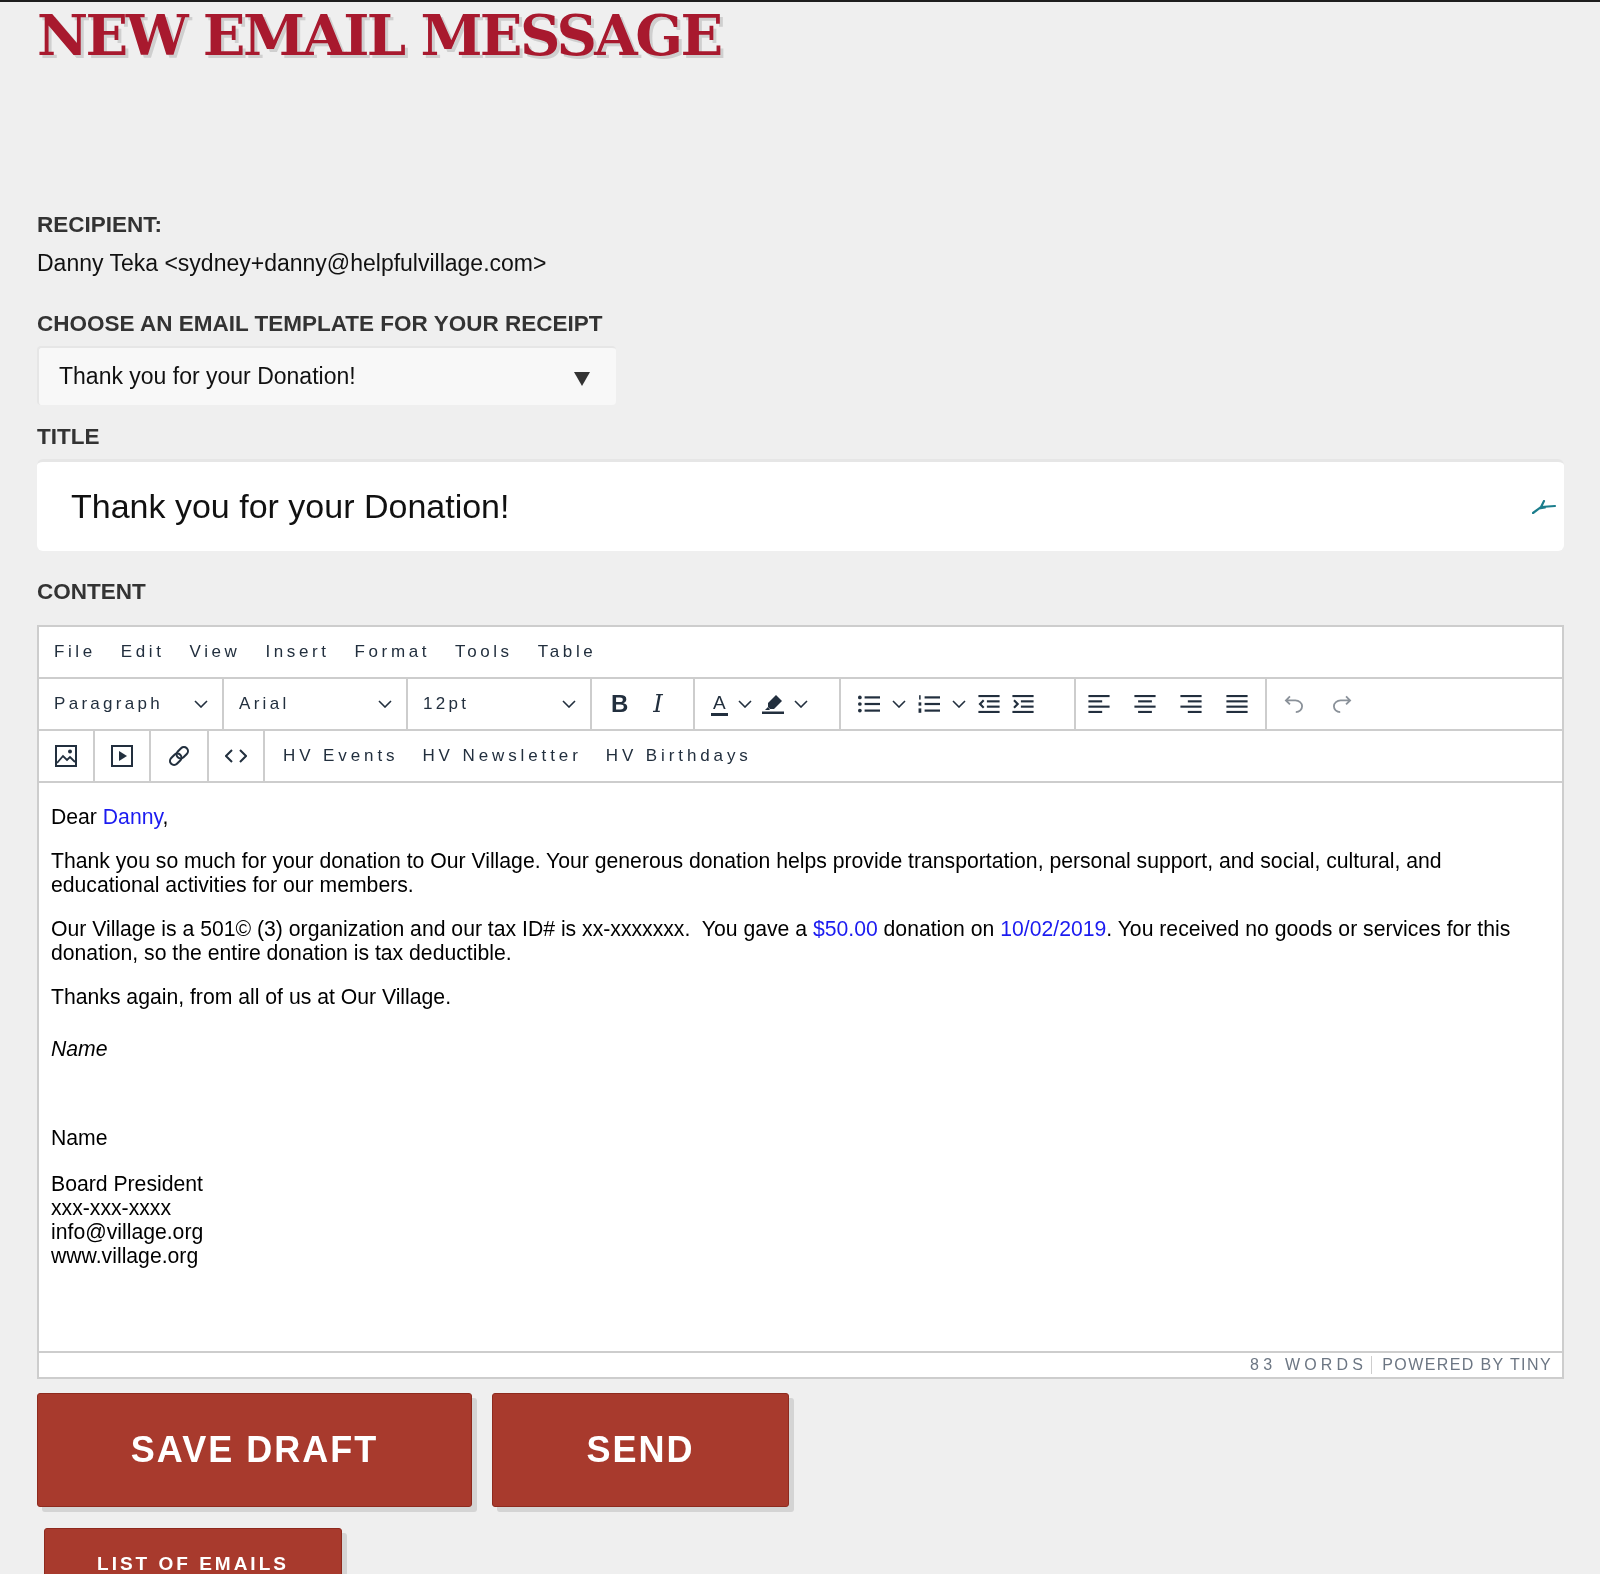 The height and width of the screenshot is (1574, 1600). Describe the element at coordinates (215, 652) in the screenshot. I see `menu-item: View` at that location.